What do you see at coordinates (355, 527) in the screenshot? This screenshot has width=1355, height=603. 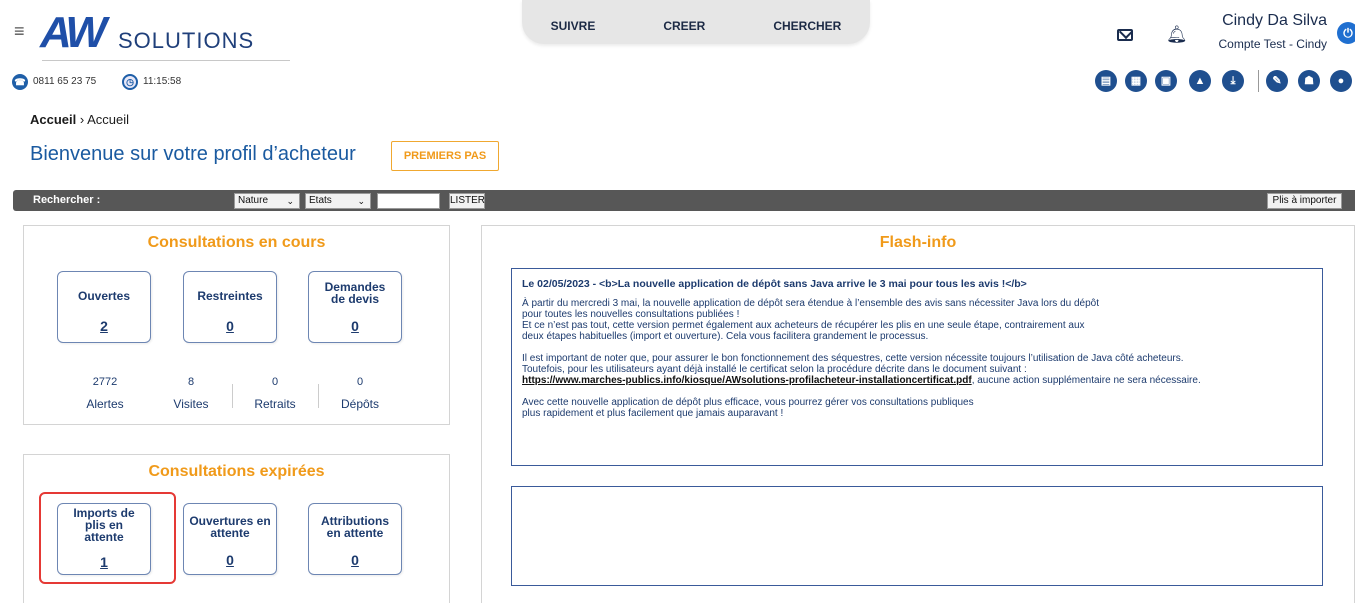 I see `tile-label: Attributions en attente` at bounding box center [355, 527].